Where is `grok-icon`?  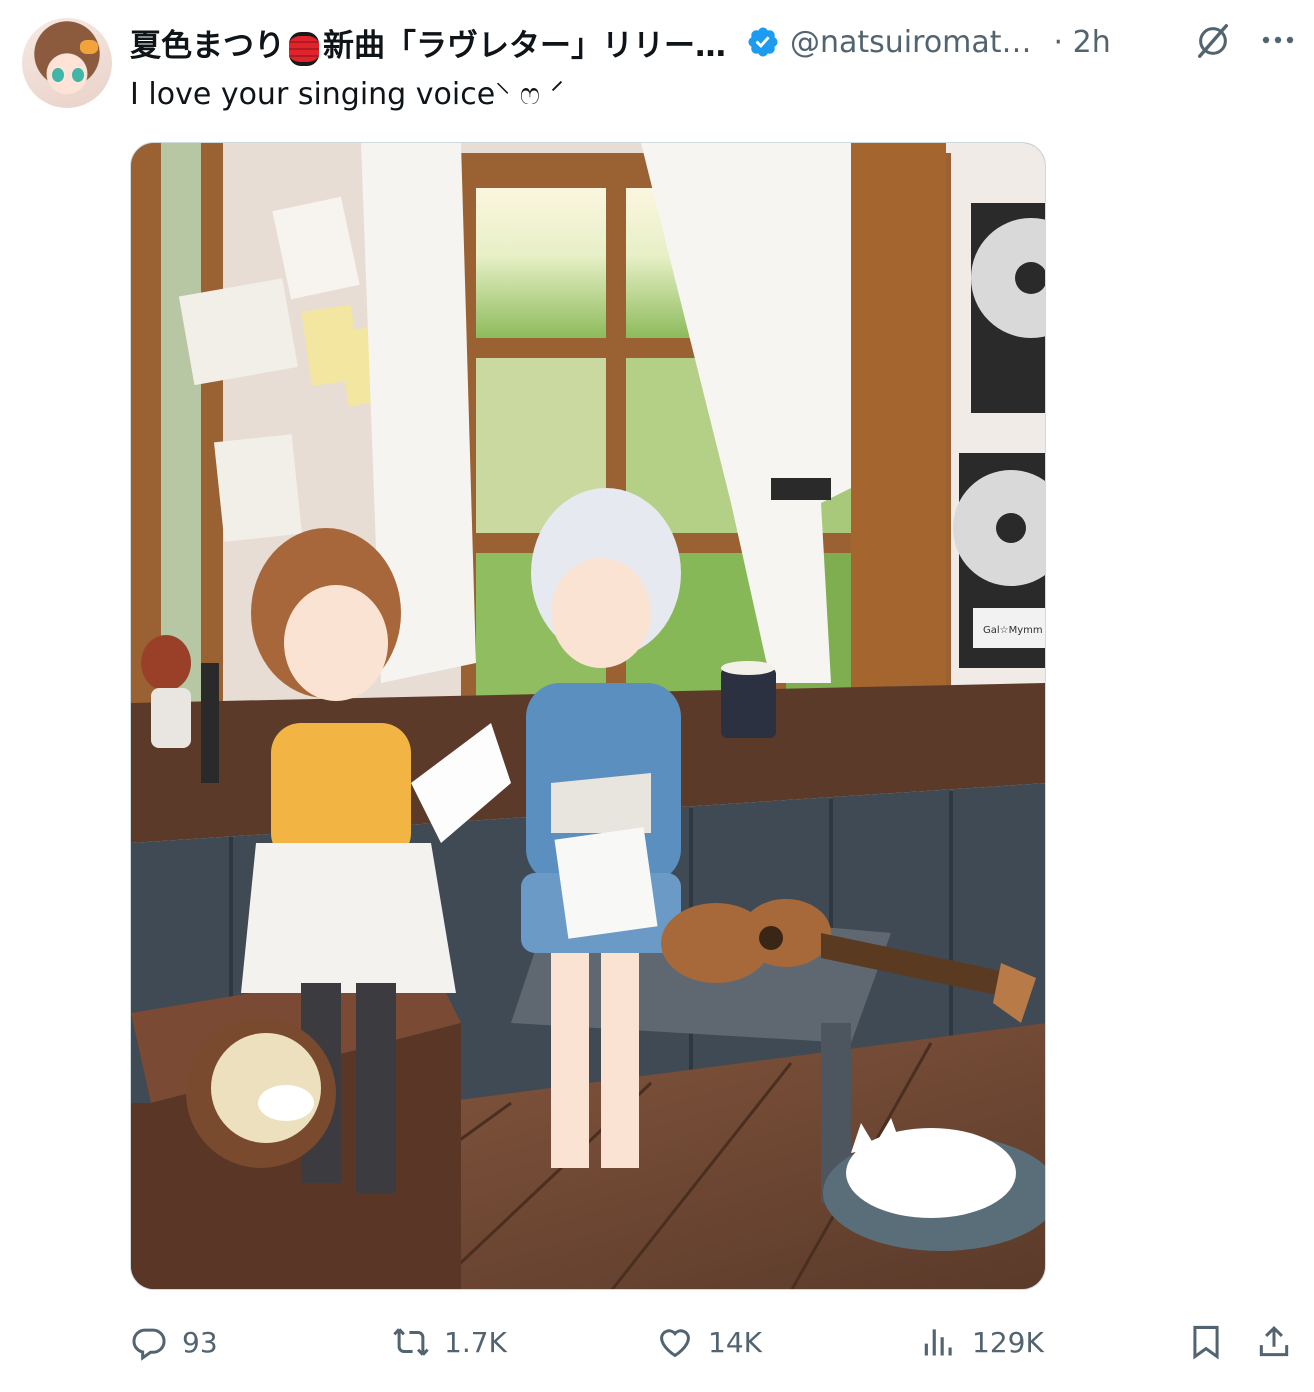 grok-icon is located at coordinates (1213, 41).